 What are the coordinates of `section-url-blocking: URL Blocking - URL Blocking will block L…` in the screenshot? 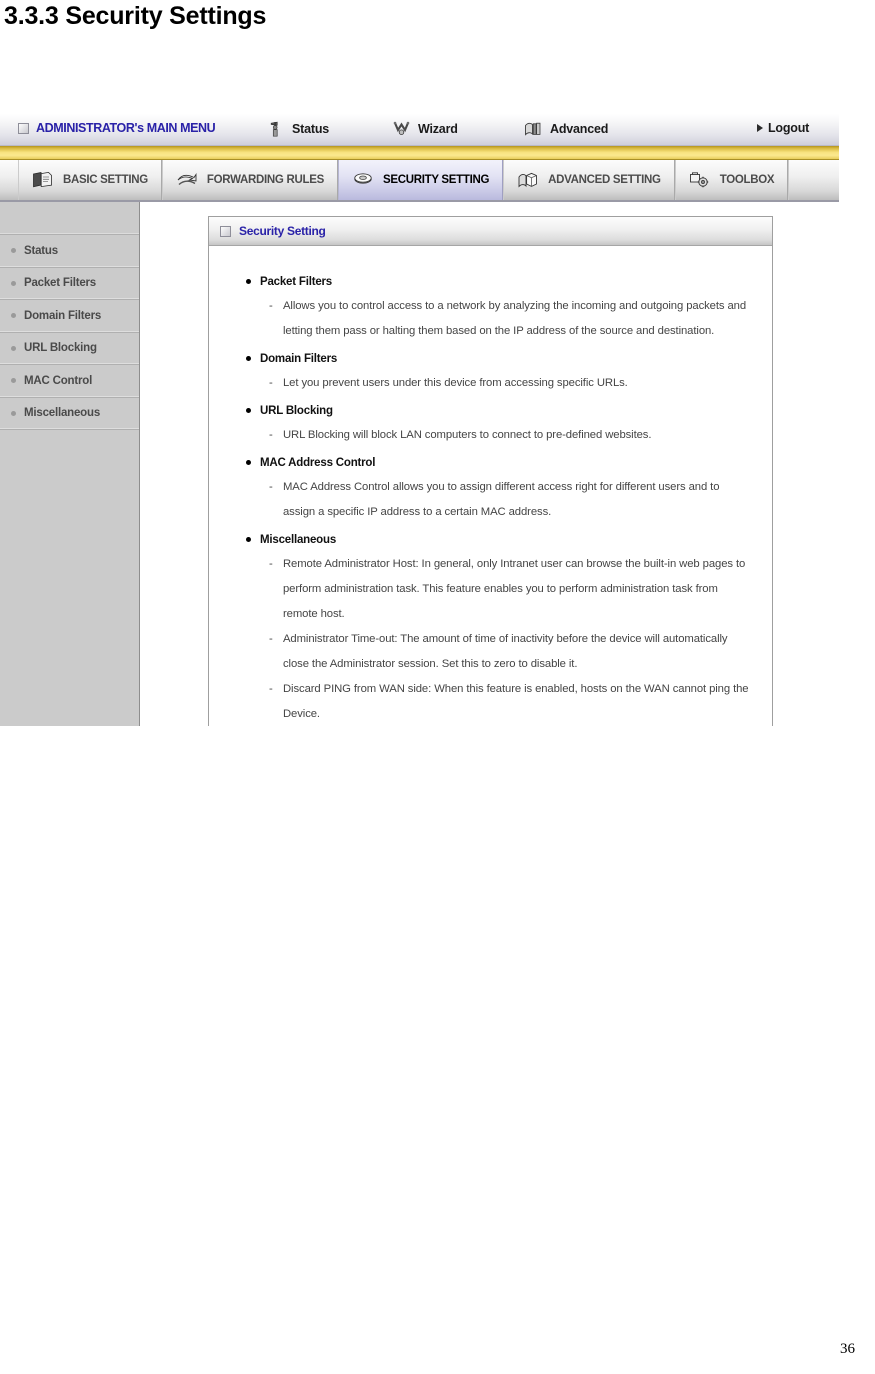 It's located at (498, 424).